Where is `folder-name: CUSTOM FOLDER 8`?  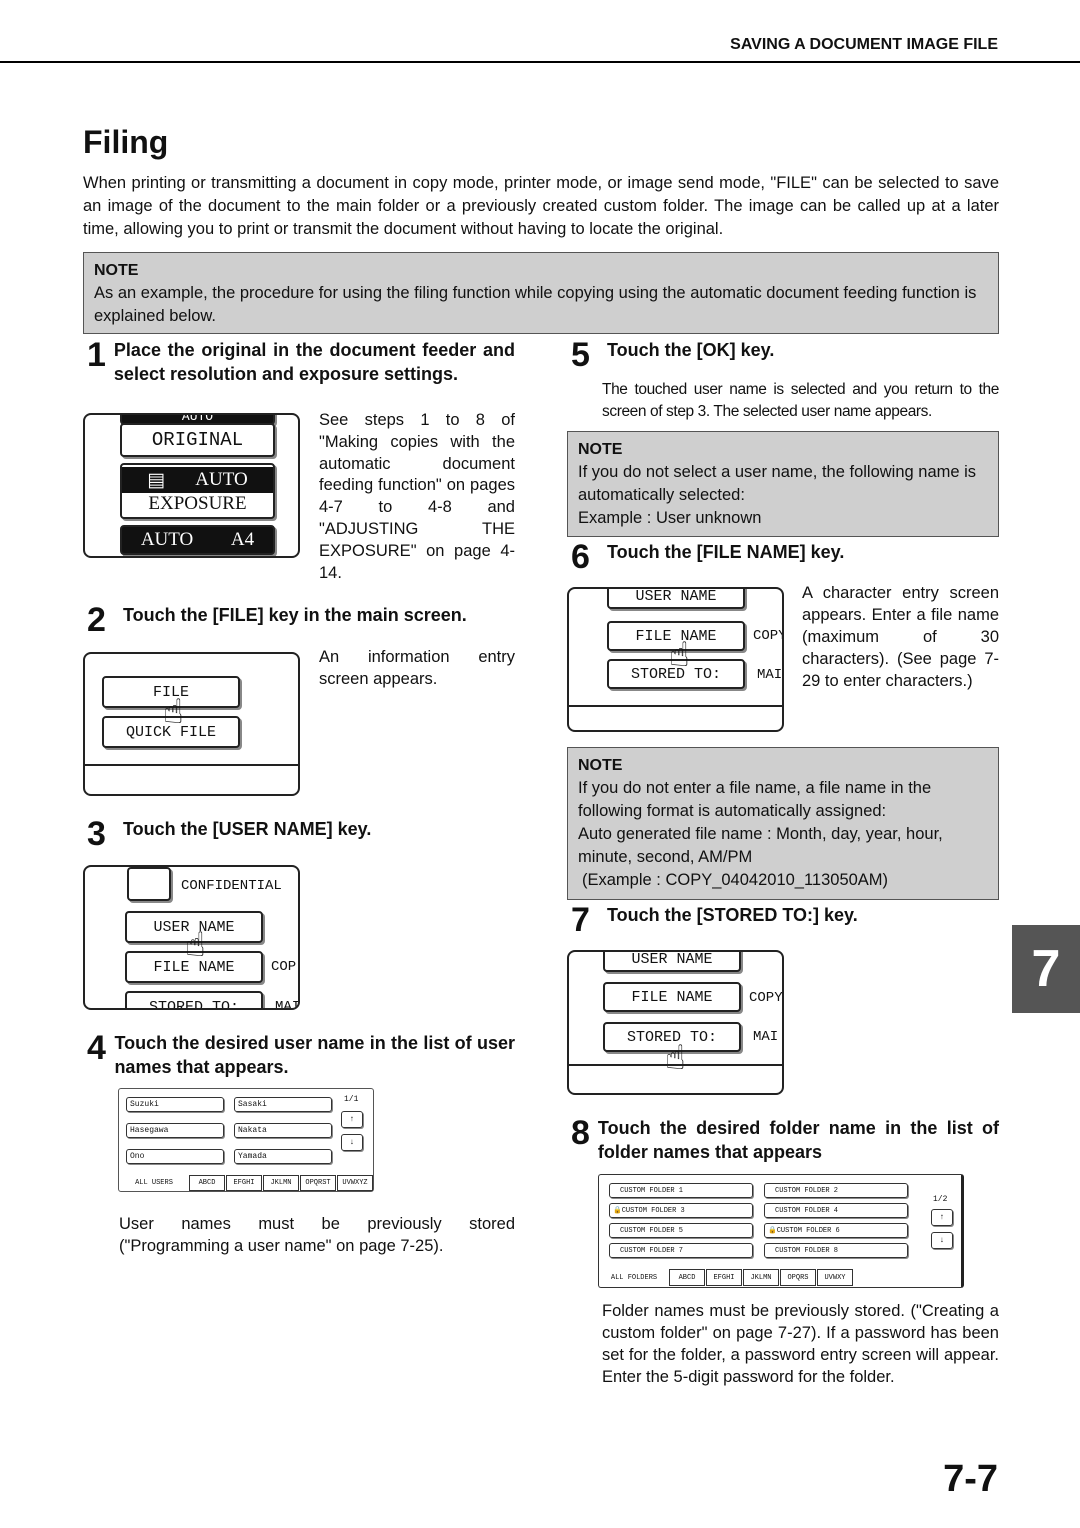 folder-name: CUSTOM FOLDER 8 is located at coordinates (807, 1250).